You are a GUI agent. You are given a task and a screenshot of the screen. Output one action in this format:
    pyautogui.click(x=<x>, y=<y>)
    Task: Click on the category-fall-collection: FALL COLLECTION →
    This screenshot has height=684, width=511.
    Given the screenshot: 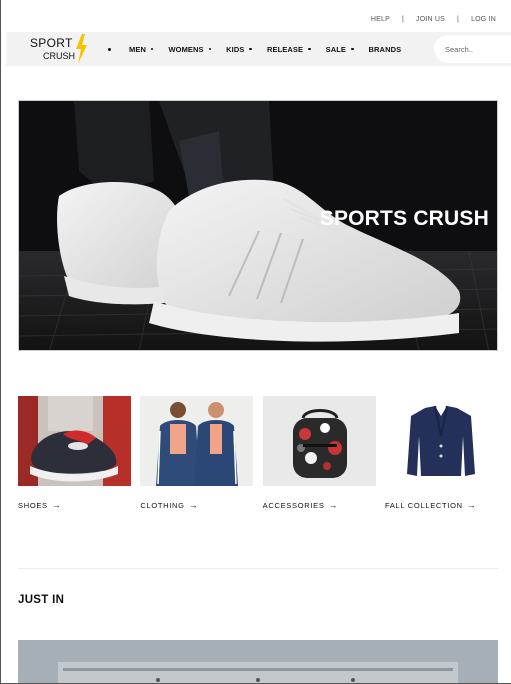 What is the action you would take?
    pyautogui.click(x=441, y=453)
    